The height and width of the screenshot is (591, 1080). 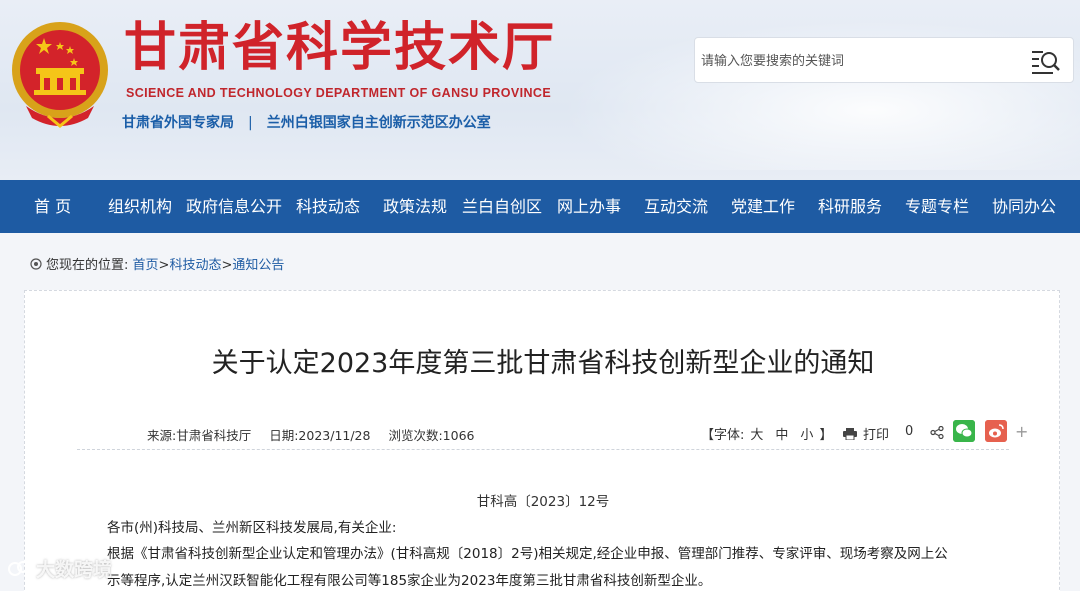 What do you see at coordinates (850, 434) in the screenshot?
I see `printer-icon` at bounding box center [850, 434].